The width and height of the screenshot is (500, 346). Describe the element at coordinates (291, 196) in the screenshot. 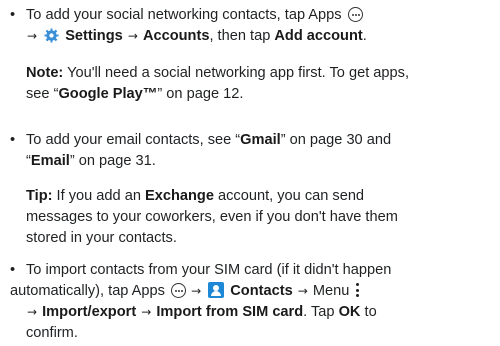

I see `tip-text-2: account, you can send` at that location.